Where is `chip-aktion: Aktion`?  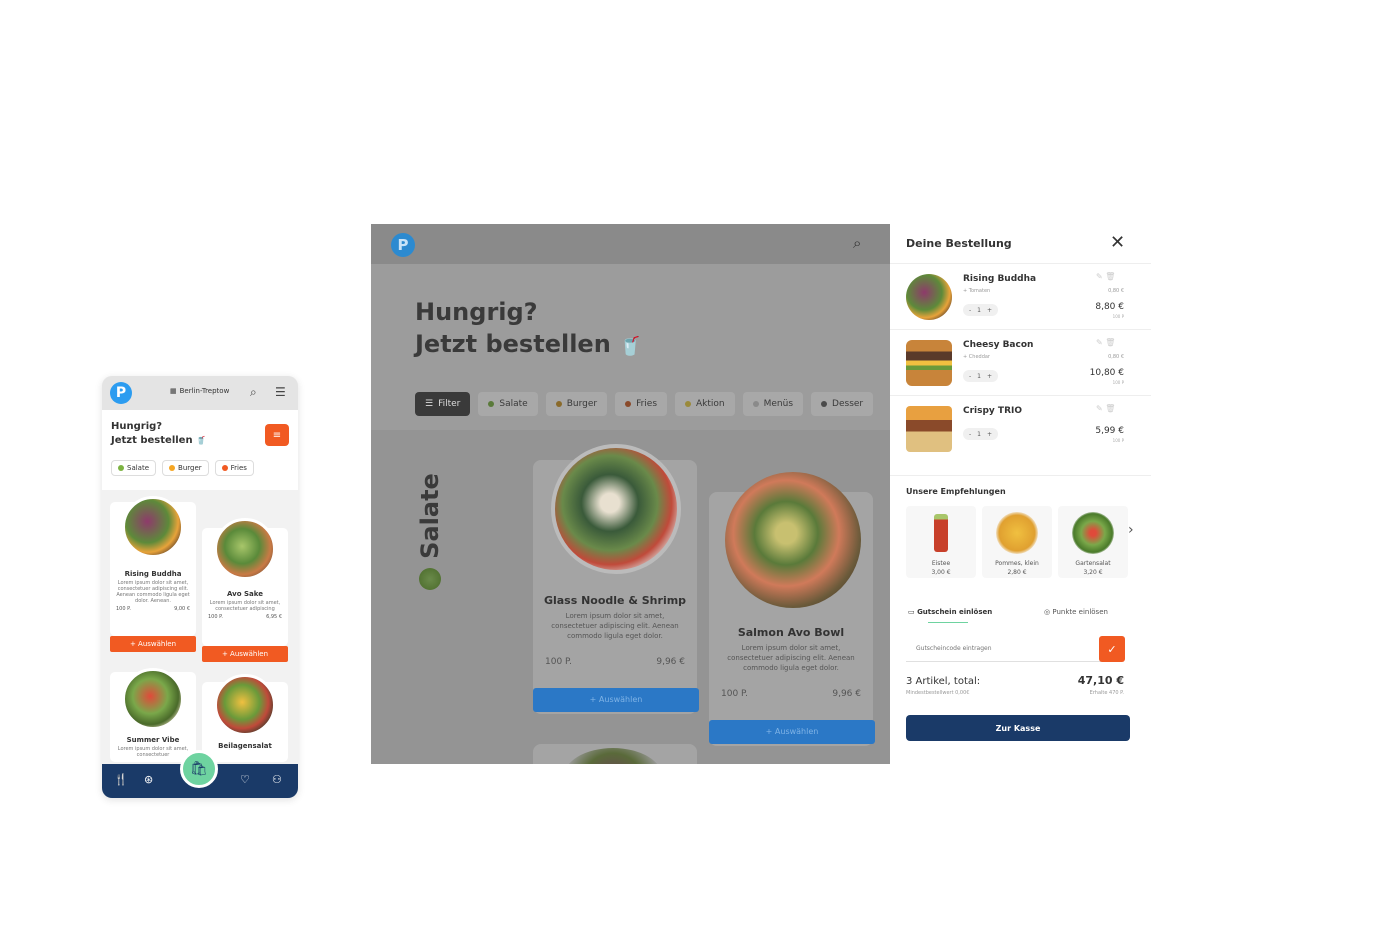 chip-aktion: Aktion is located at coordinates (705, 404).